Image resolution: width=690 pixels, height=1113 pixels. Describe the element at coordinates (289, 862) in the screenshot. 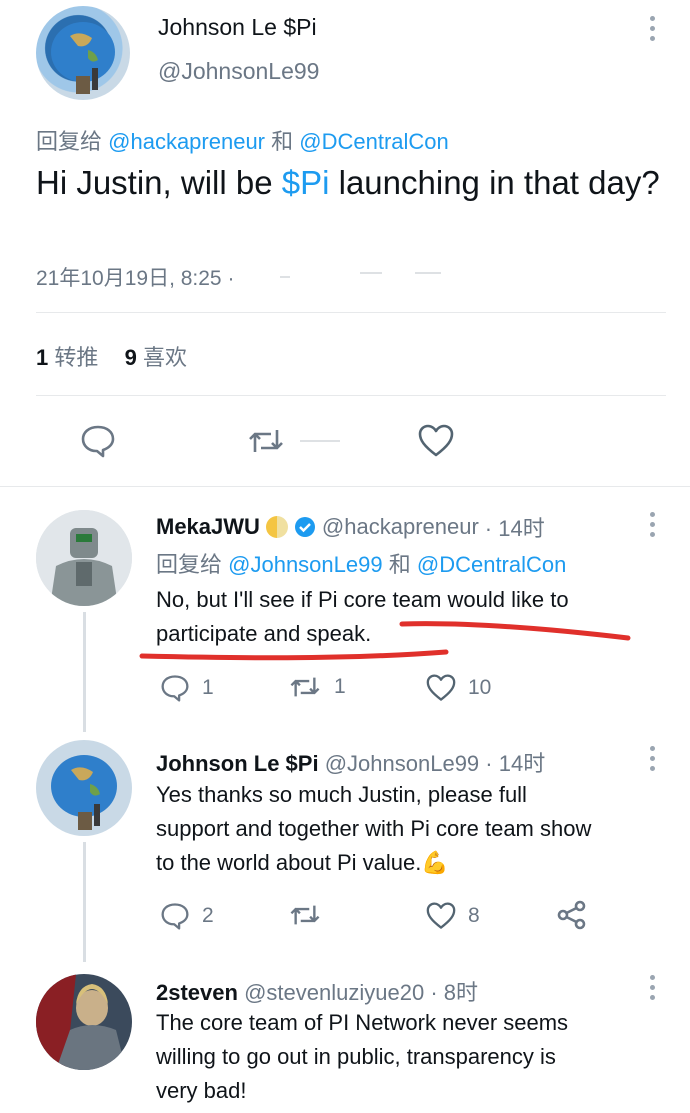

I see `reply2-text-line3: to the world about Pi value.` at that location.